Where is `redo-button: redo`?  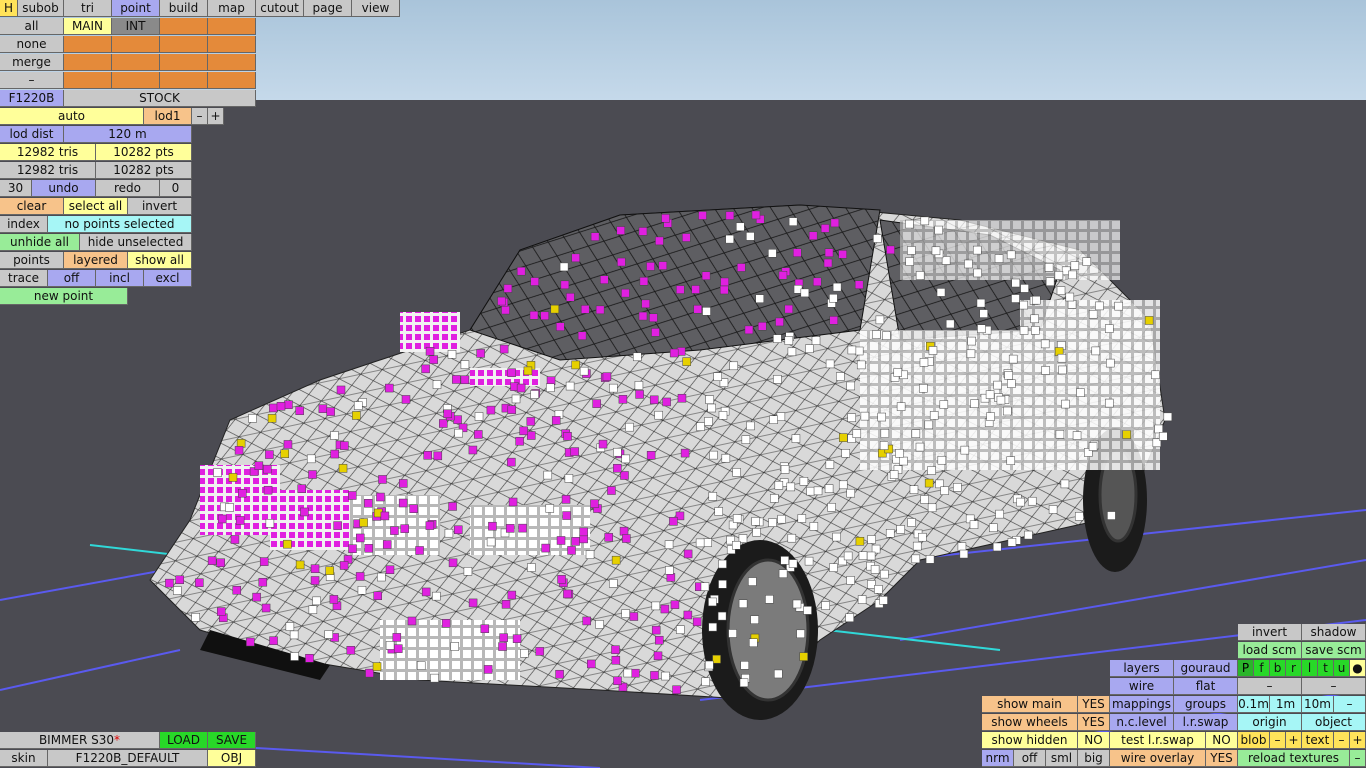 redo-button: redo is located at coordinates (128, 188).